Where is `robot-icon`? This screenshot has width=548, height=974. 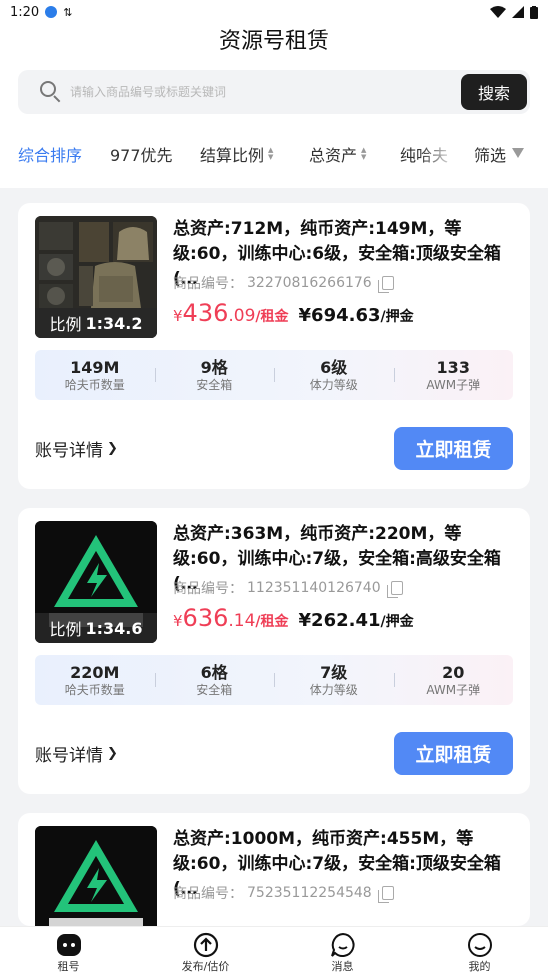
robot-icon is located at coordinates (69, 944).